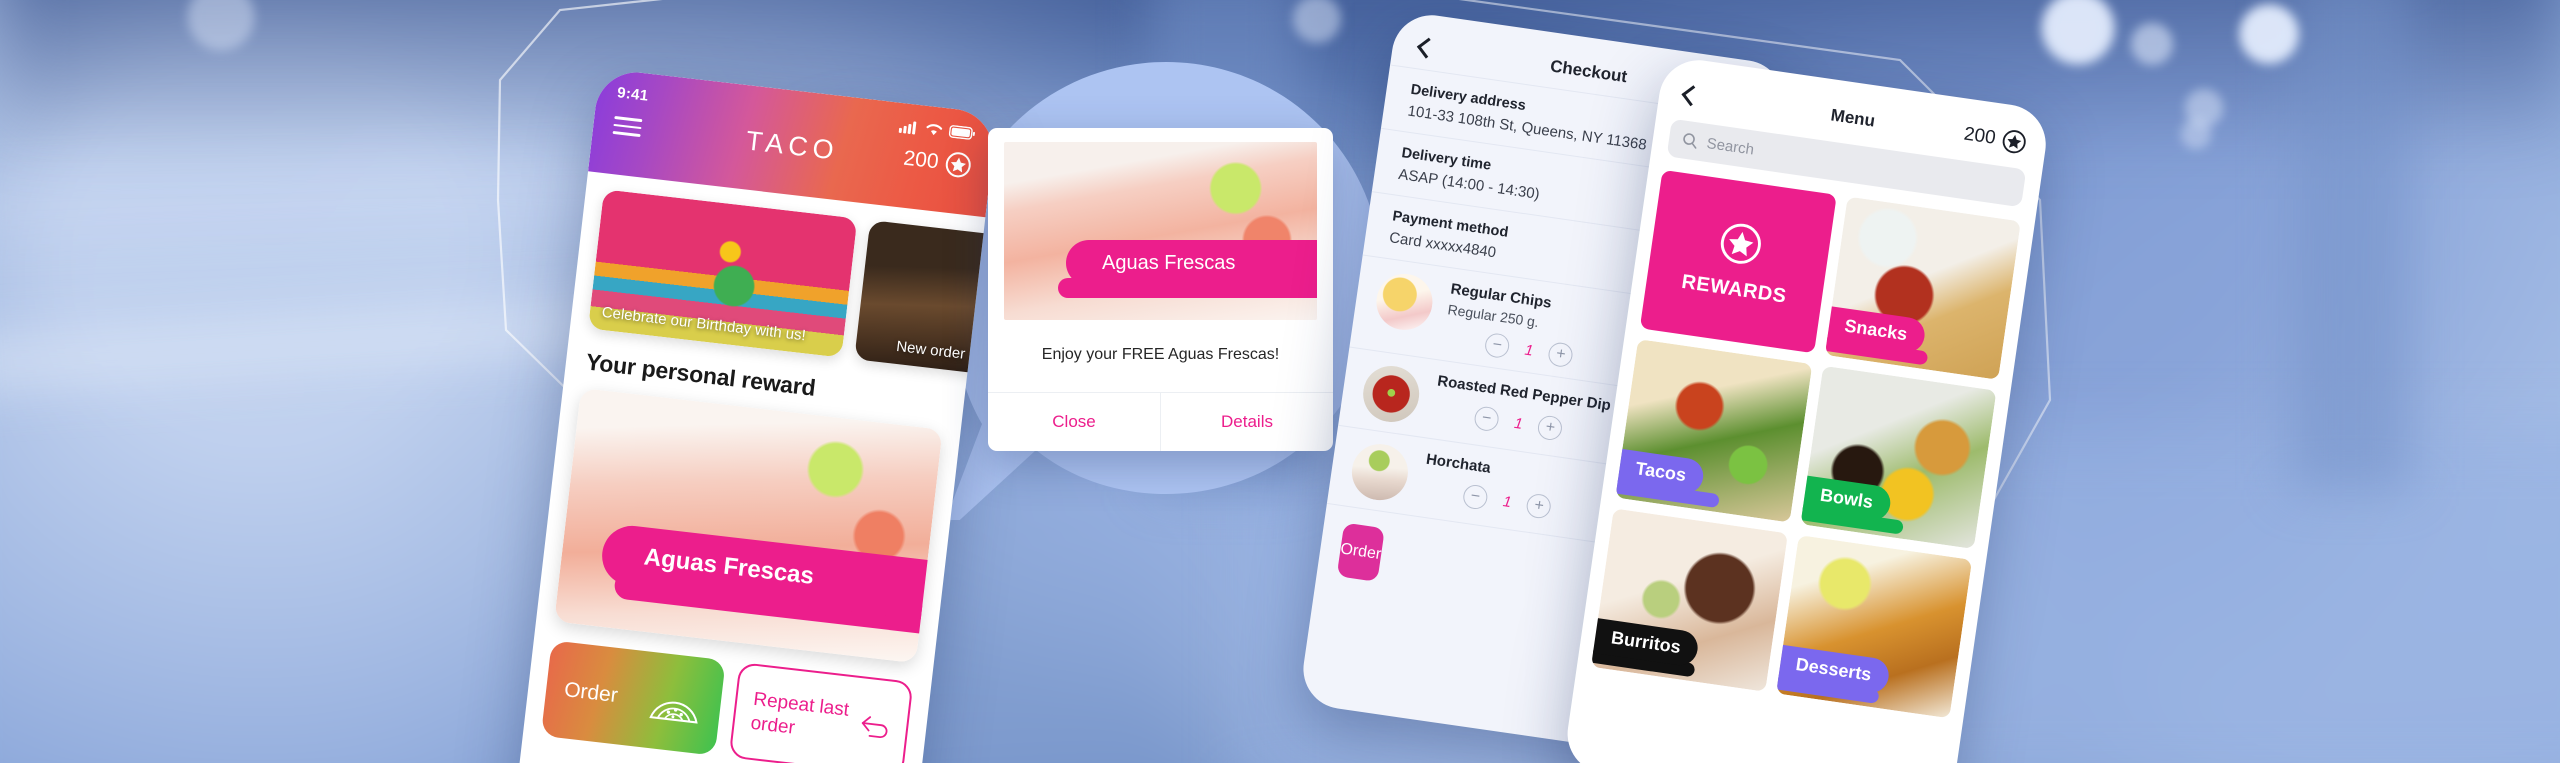 The image size is (2560, 763). I want to click on wifi-icon, so click(934, 129).